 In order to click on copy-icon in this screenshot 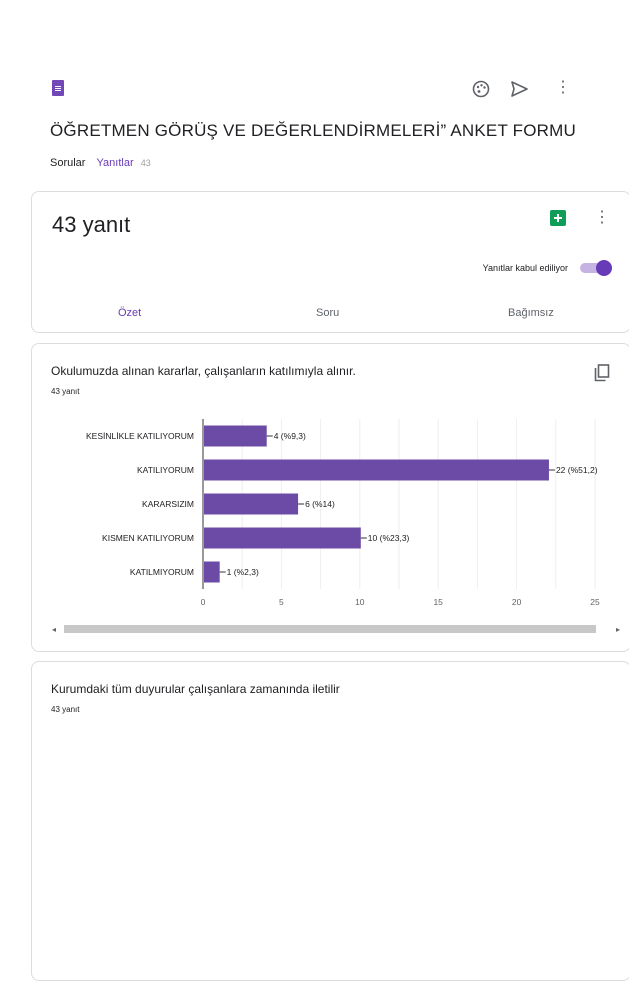, I will do `click(602, 373)`.